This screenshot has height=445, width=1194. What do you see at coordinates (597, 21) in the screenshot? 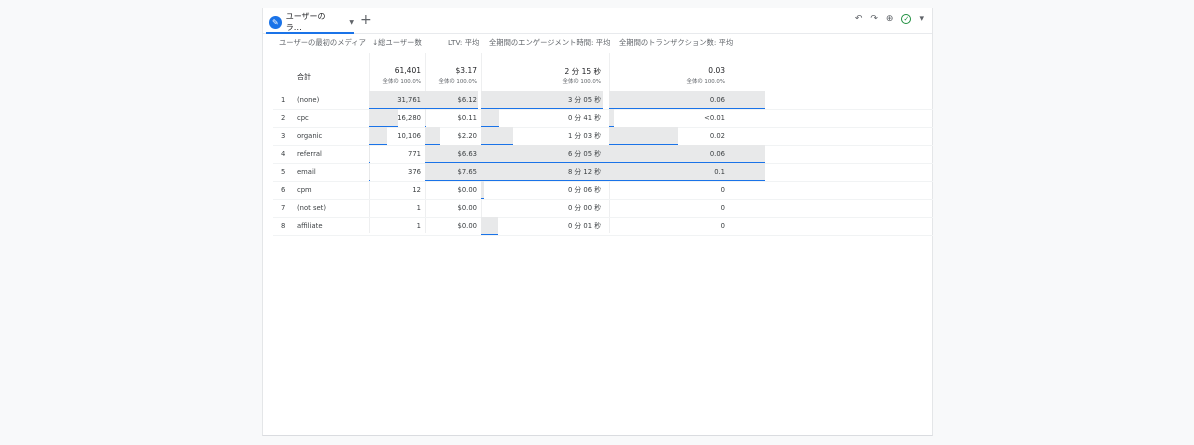
I see `tab-toolbar: ✎ ユーザーのラ… ▼ + ↶ ↷ ⊕ ✓ ▾` at bounding box center [597, 21].